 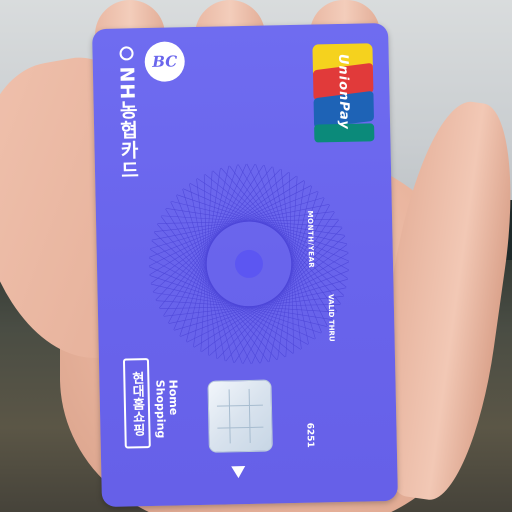 I want to click on sponsor-korean: 현대홈쇼핑, so click(x=137, y=403).